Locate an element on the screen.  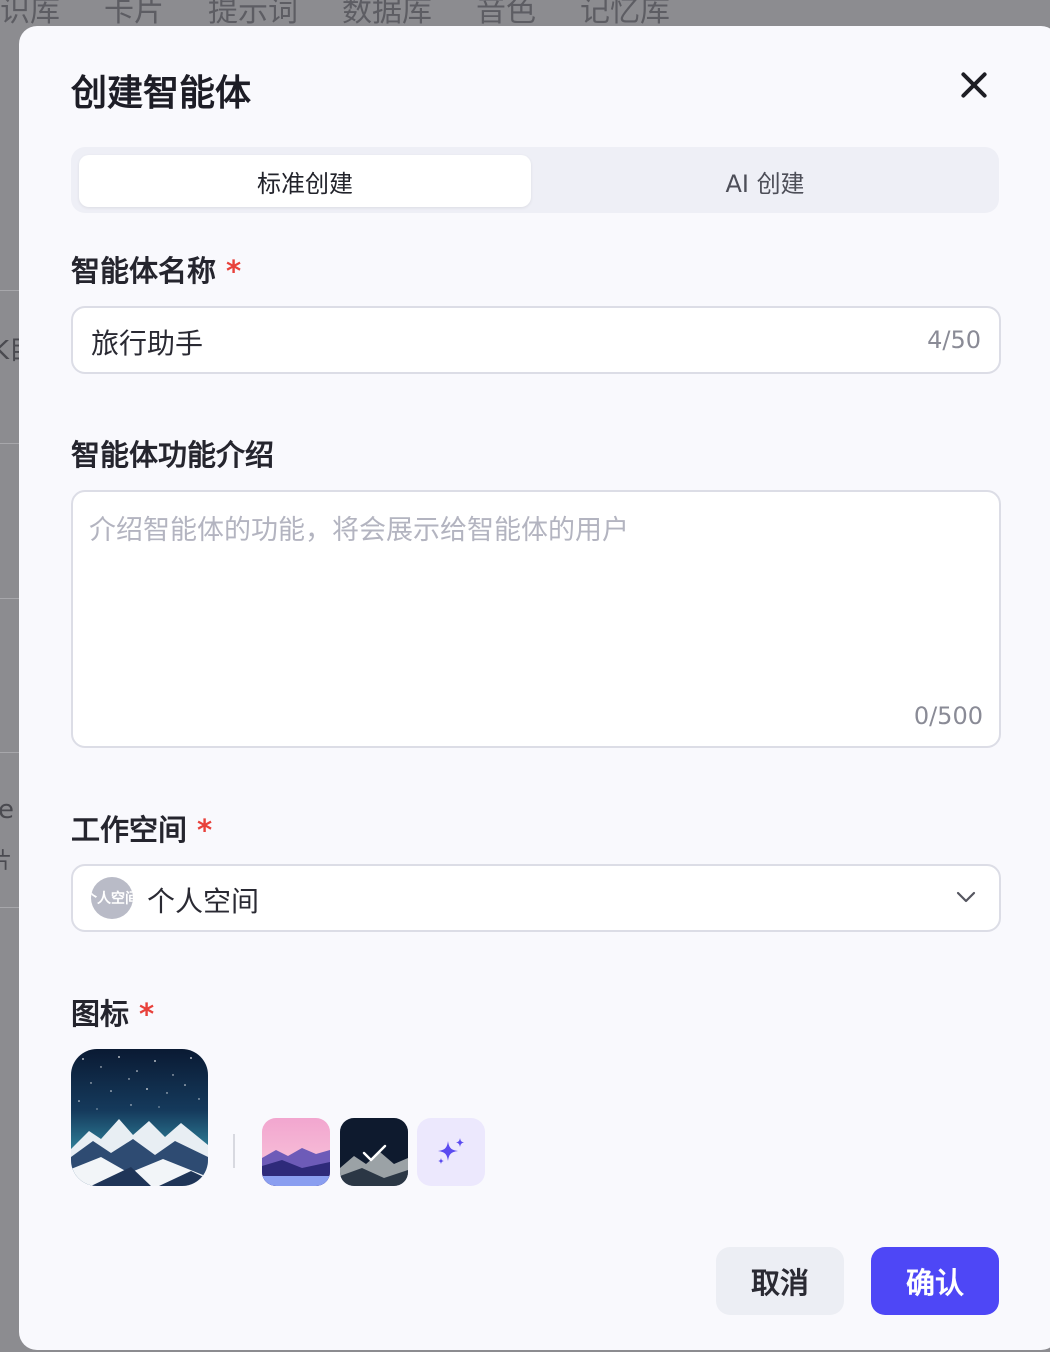
bg-tab: 识库 is located at coordinates (30, 14).